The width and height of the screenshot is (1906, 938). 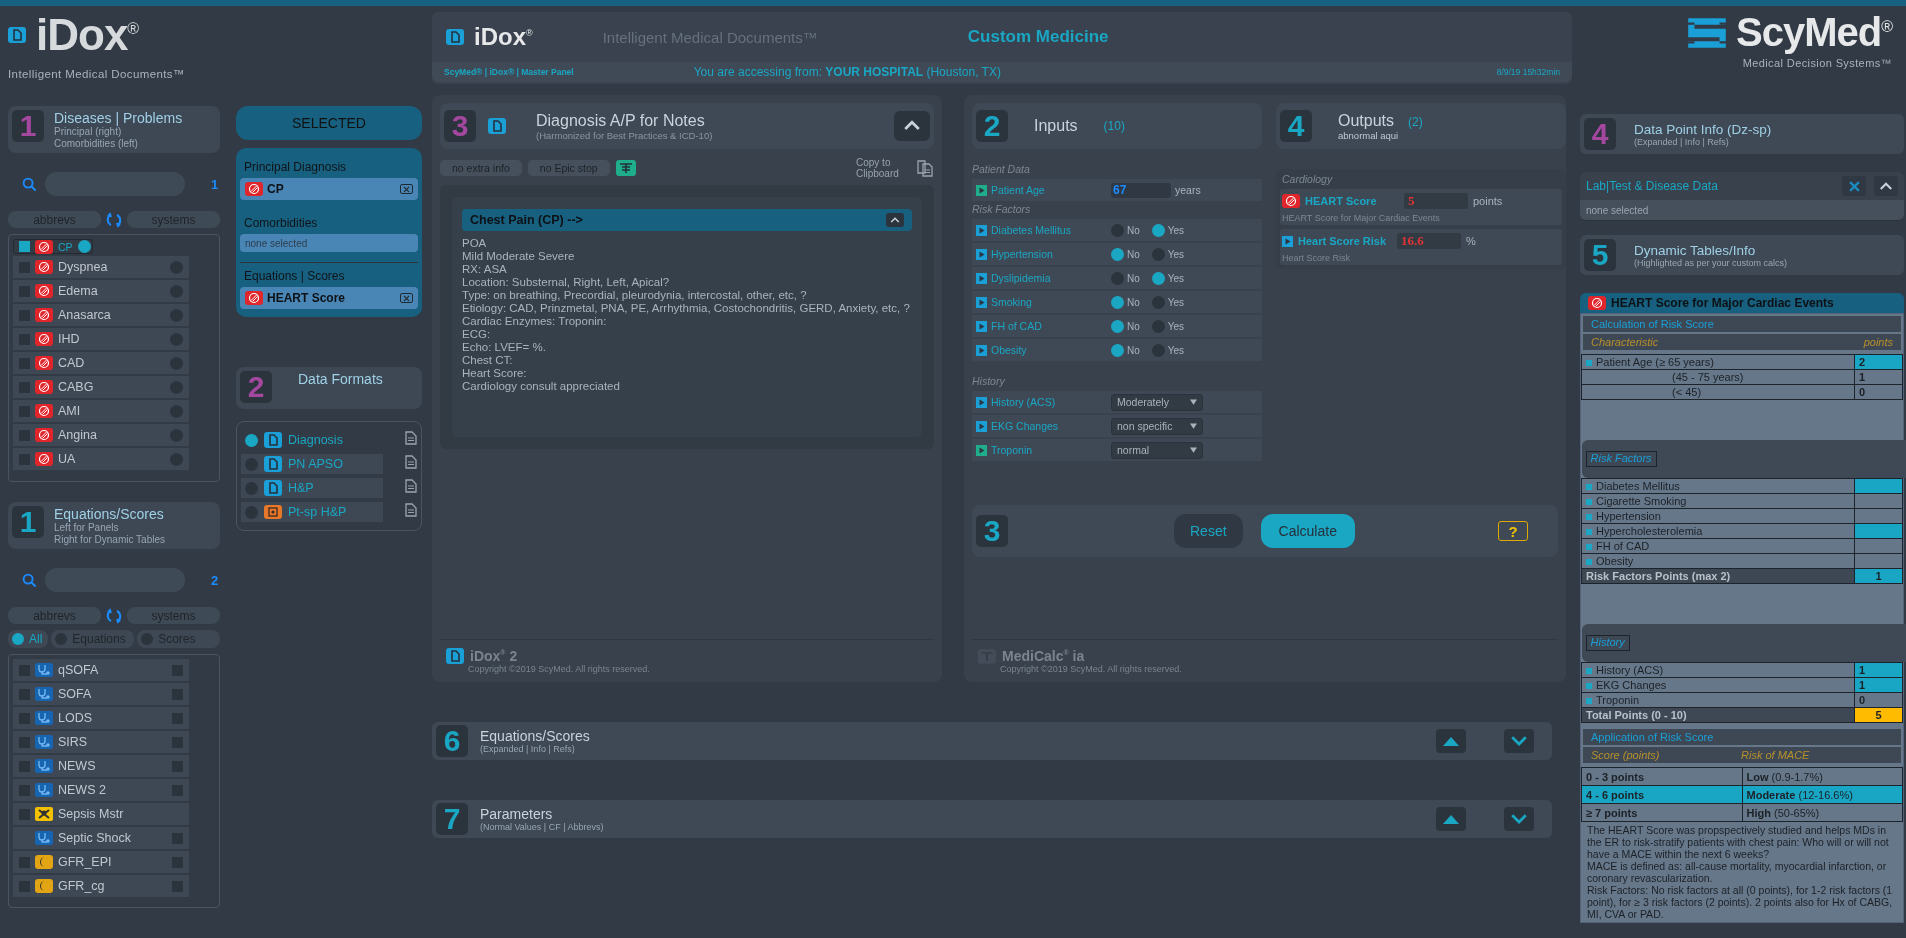 What do you see at coordinates (101, 291) in the screenshot?
I see `disease-item: Edema` at bounding box center [101, 291].